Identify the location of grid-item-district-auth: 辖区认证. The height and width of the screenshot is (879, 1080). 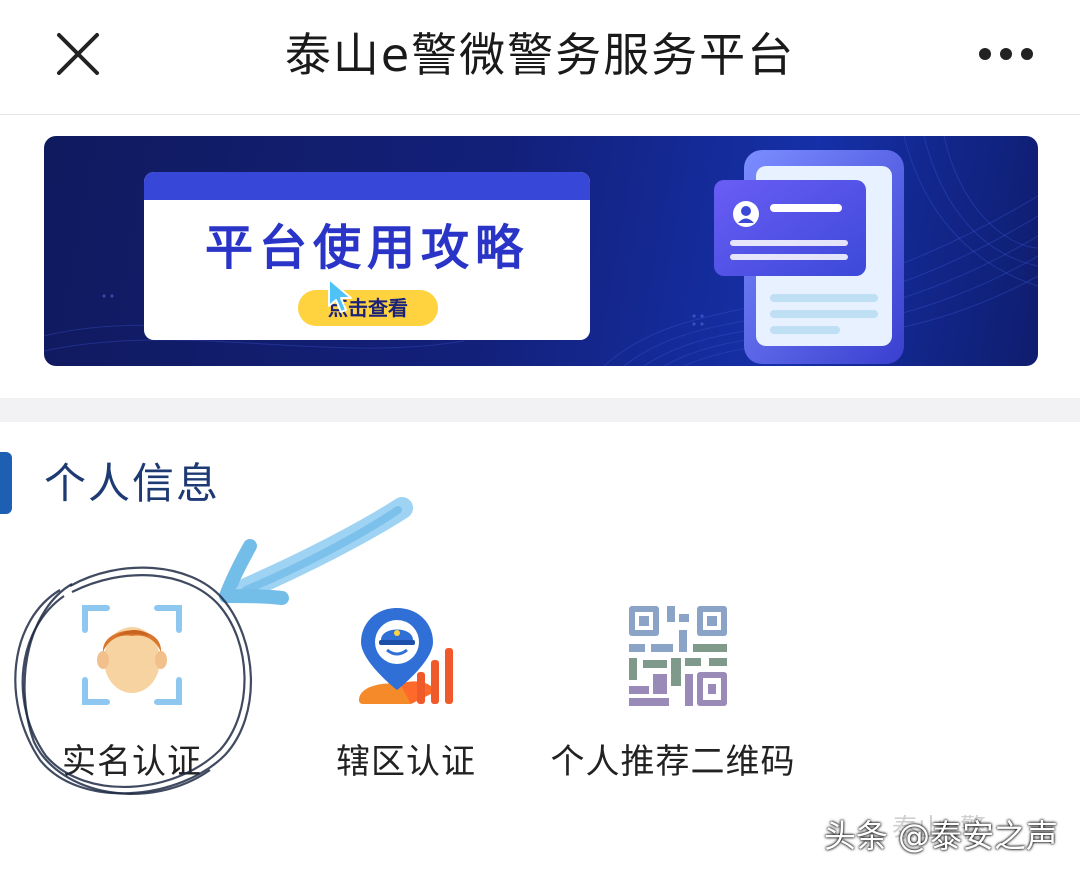
(401, 720).